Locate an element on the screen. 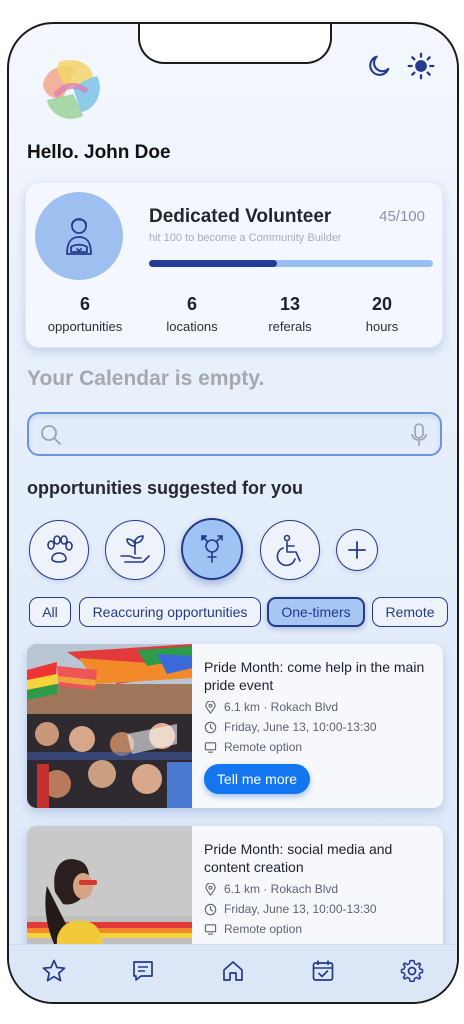 The height and width of the screenshot is (1024, 464). nav-favorites is located at coordinates (54, 973).